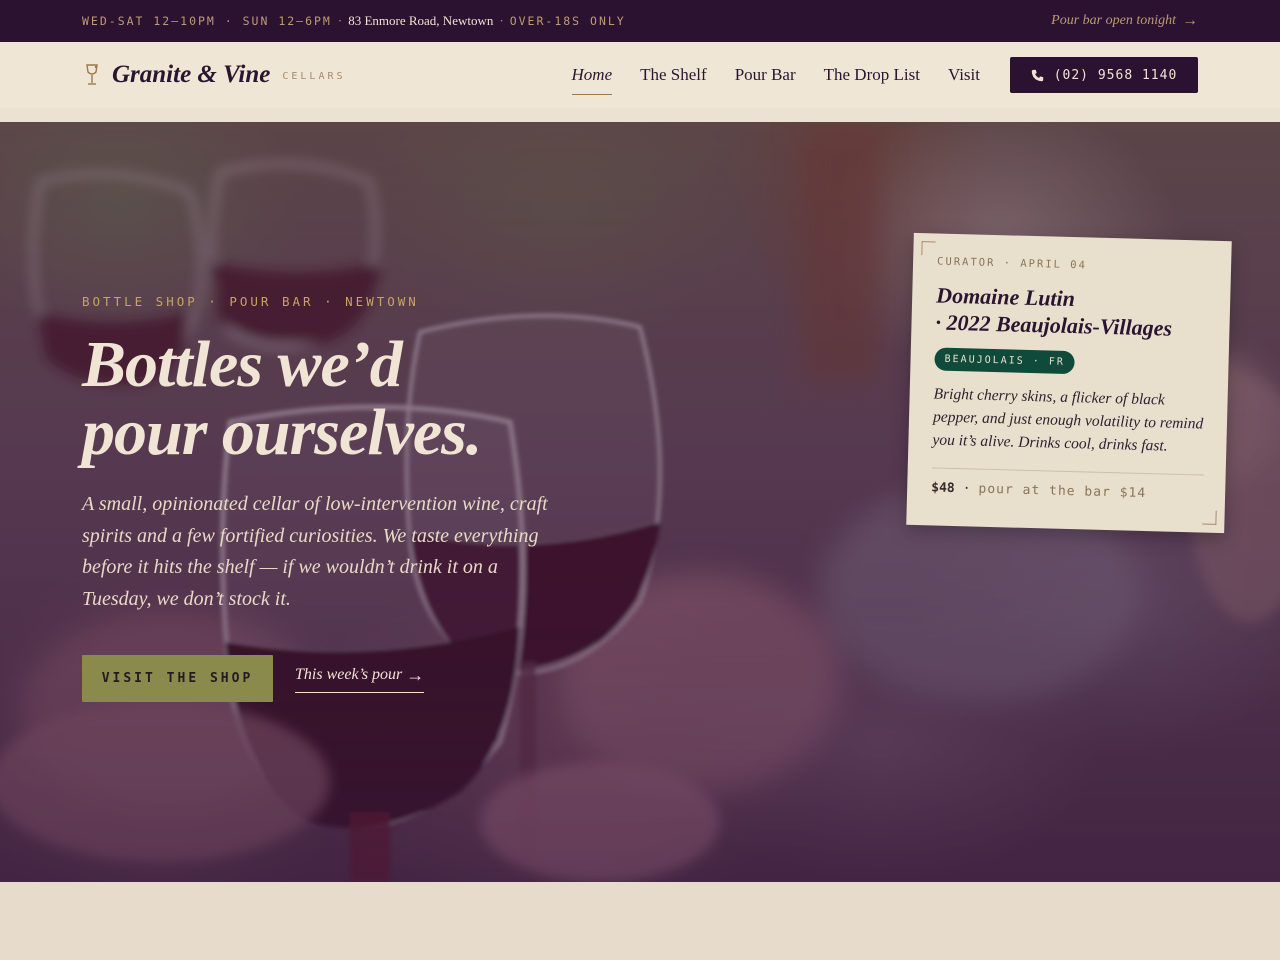  I want to click on wine-name: Domaine Lutin · 2022 Beaujolais-Villages, so click(1071, 311).